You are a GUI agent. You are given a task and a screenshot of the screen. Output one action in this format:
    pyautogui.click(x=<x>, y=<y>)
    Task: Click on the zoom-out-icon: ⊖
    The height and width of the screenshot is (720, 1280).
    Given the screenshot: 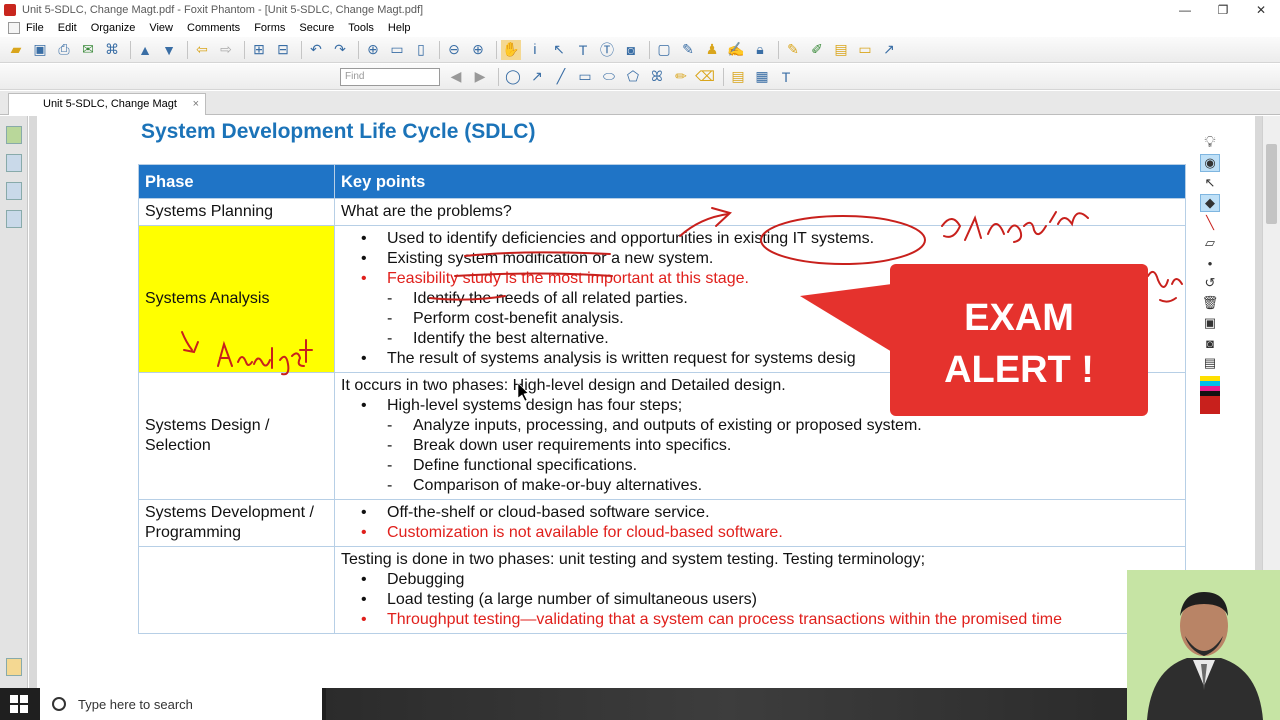 What is the action you would take?
    pyautogui.click(x=454, y=50)
    